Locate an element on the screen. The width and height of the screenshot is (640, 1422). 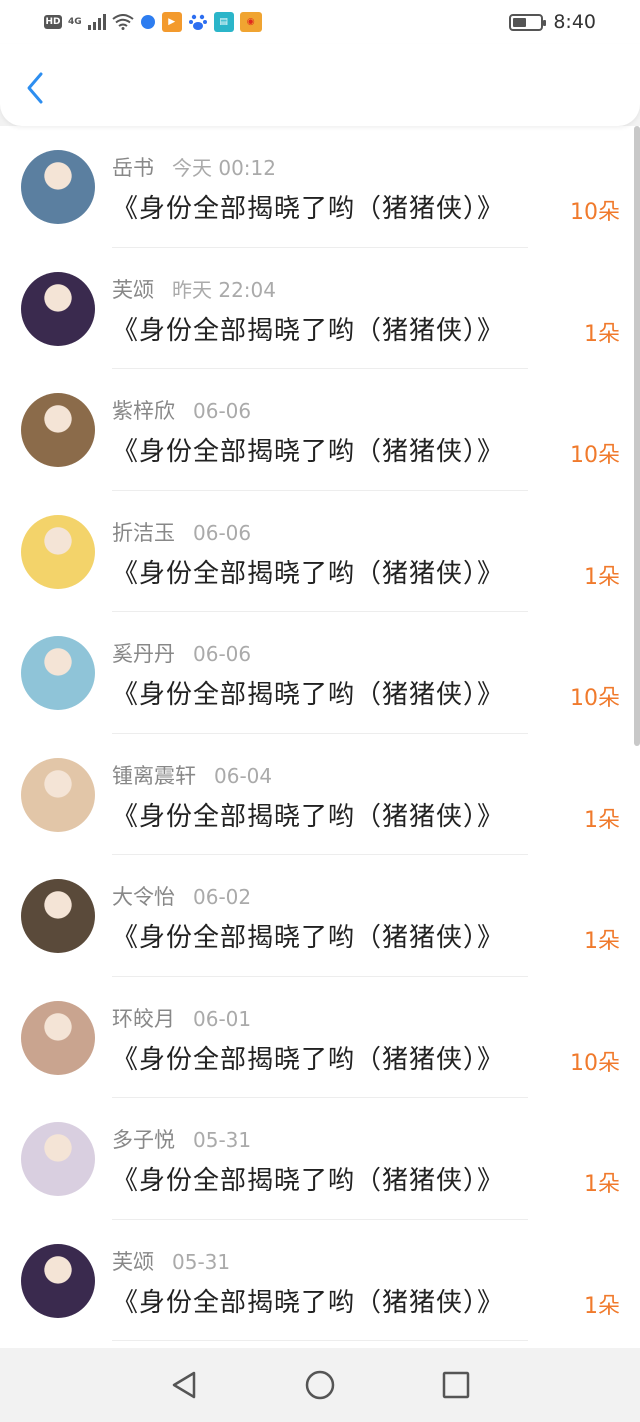
list-item: 环皎月 06-01 《身份全部揭晓了哟（猪猪侠）》 10朵 is located at coordinates (320, 1037).